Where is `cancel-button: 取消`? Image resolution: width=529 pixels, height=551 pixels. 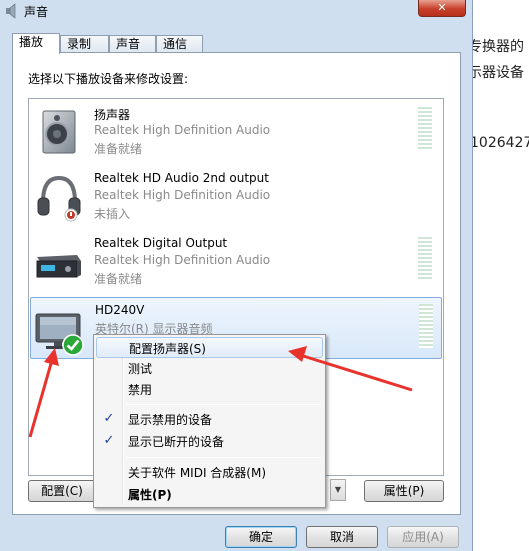 cancel-button: 取消 is located at coordinates (342, 537).